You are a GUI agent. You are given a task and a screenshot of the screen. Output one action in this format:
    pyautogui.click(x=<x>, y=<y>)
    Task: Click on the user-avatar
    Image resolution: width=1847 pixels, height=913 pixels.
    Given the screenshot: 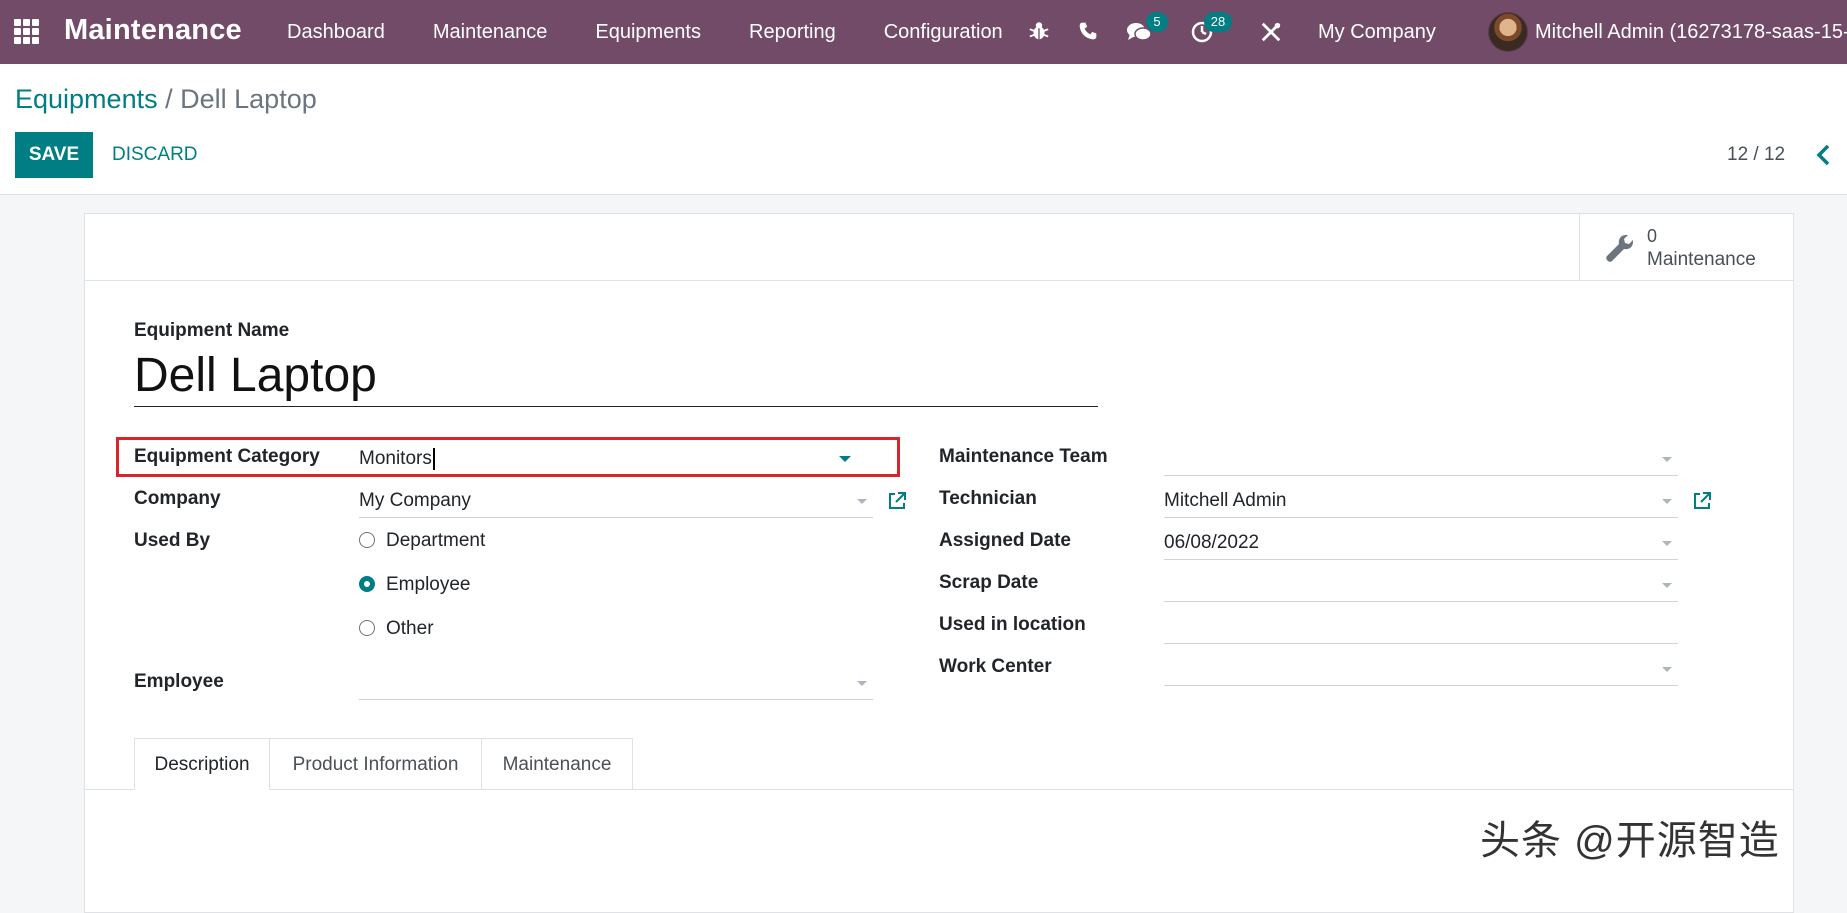 What is the action you would take?
    pyautogui.click(x=1508, y=32)
    